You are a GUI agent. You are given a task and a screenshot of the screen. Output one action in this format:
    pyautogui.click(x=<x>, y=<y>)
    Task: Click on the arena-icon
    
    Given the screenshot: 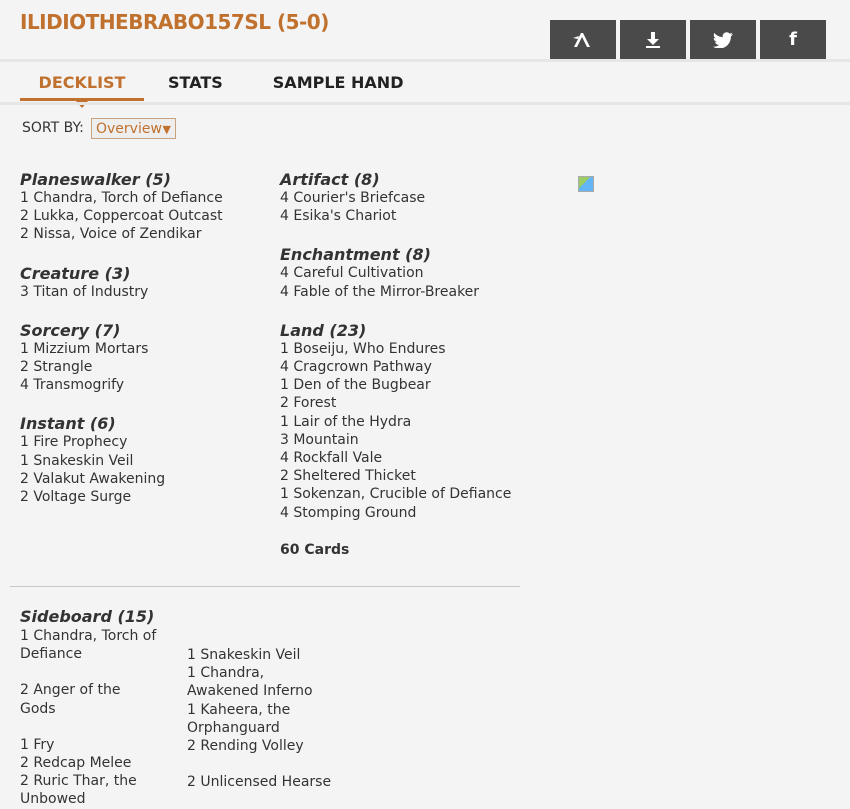 What is the action you would take?
    pyautogui.click(x=583, y=40)
    